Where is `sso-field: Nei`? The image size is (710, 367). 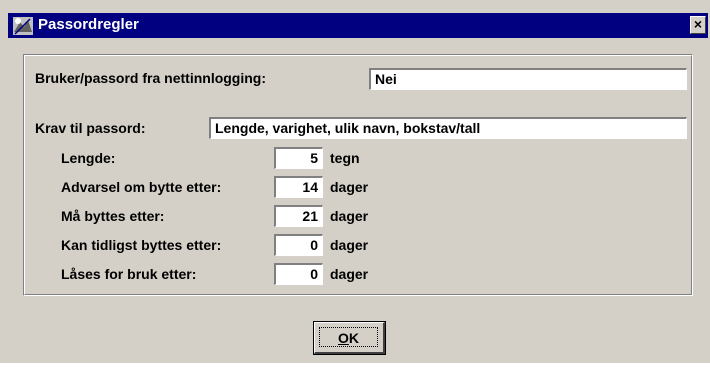
sso-field: Nei is located at coordinates (528, 79).